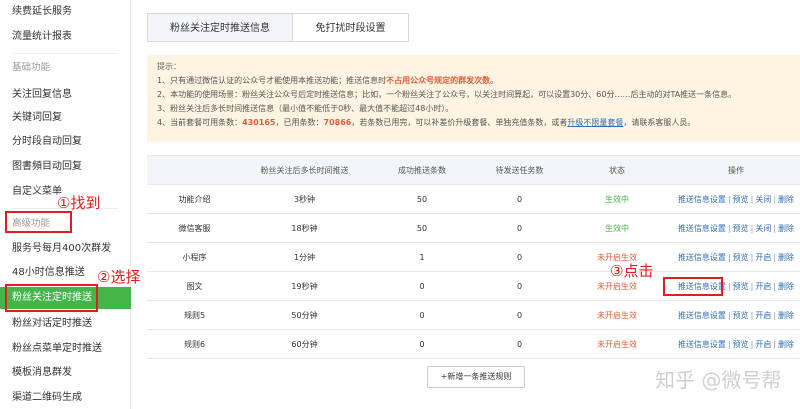 The image size is (800, 409). What do you see at coordinates (422, 257) in the screenshot?
I see `rule-success-count: 1` at bounding box center [422, 257].